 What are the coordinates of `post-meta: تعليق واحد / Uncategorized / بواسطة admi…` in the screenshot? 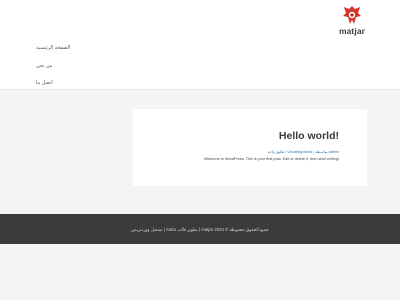 It's located at (303, 151).